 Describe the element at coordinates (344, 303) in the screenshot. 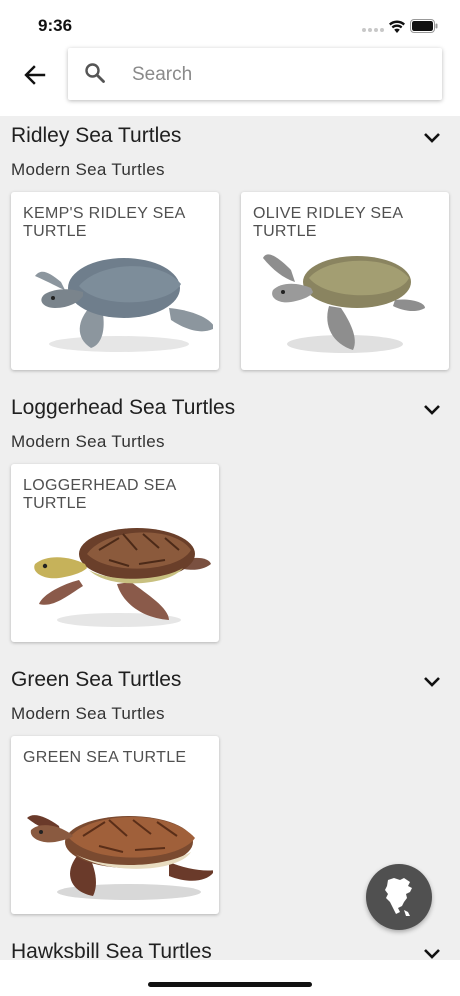

I see `olive-ridley-turtle-image` at that location.